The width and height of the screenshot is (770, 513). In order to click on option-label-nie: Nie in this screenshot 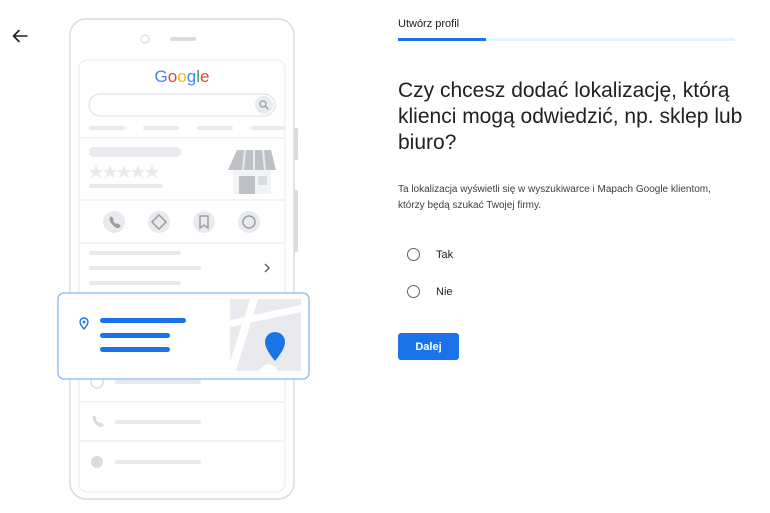, I will do `click(444, 291)`.